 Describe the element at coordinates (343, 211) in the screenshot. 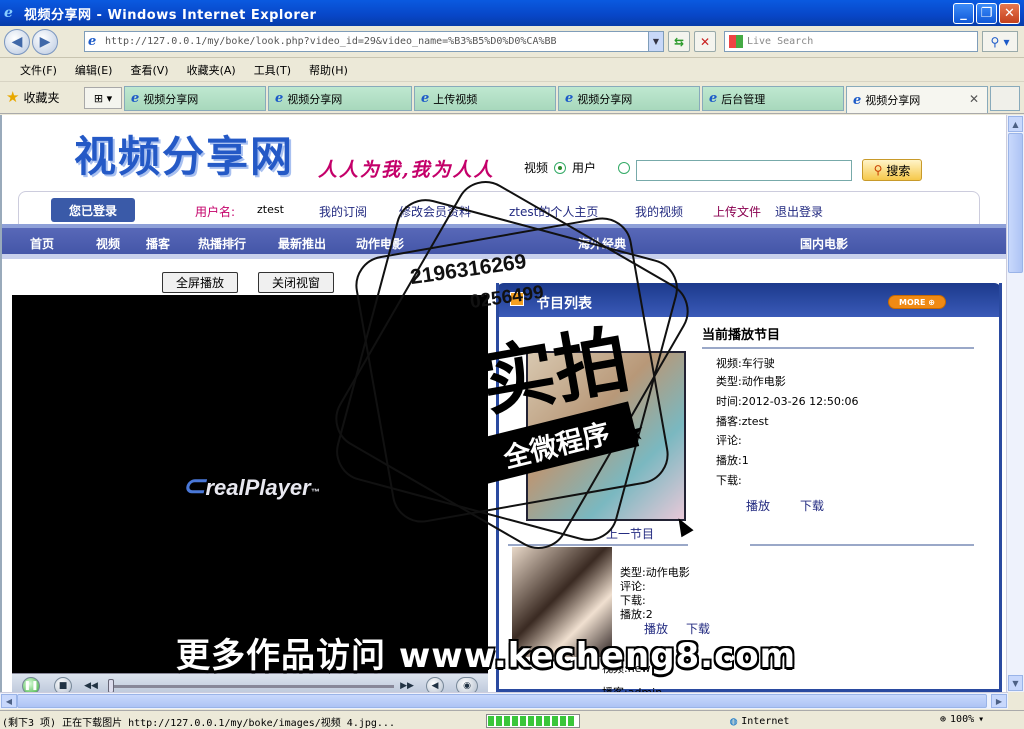

I see `link-my-subscriptions: 我的订阅` at that location.